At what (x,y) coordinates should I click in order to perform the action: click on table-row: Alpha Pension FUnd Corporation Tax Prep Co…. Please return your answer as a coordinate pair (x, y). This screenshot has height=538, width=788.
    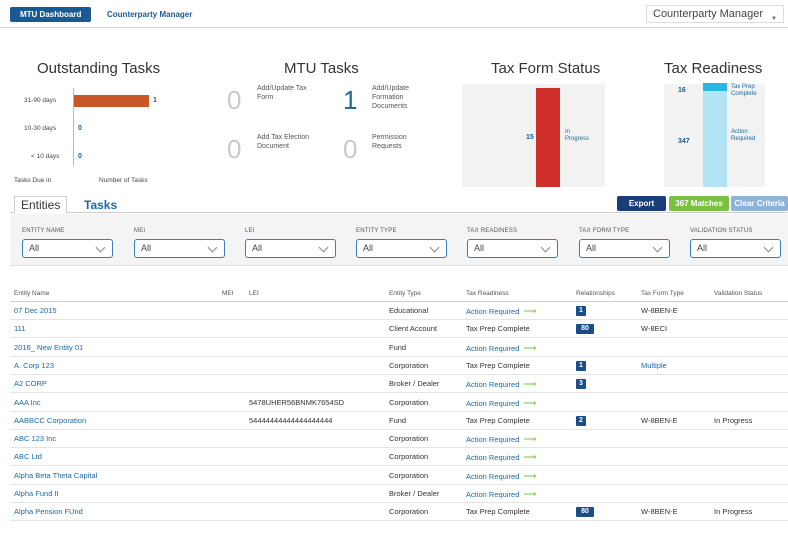
    Looking at the image, I should click on (399, 512).